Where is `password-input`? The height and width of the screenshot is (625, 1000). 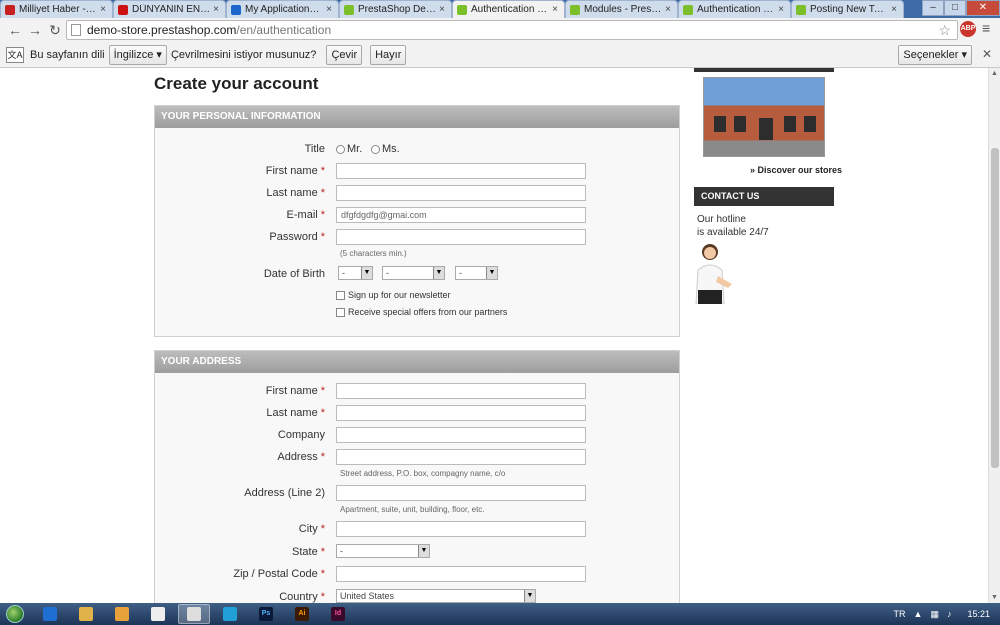 password-input is located at coordinates (461, 237).